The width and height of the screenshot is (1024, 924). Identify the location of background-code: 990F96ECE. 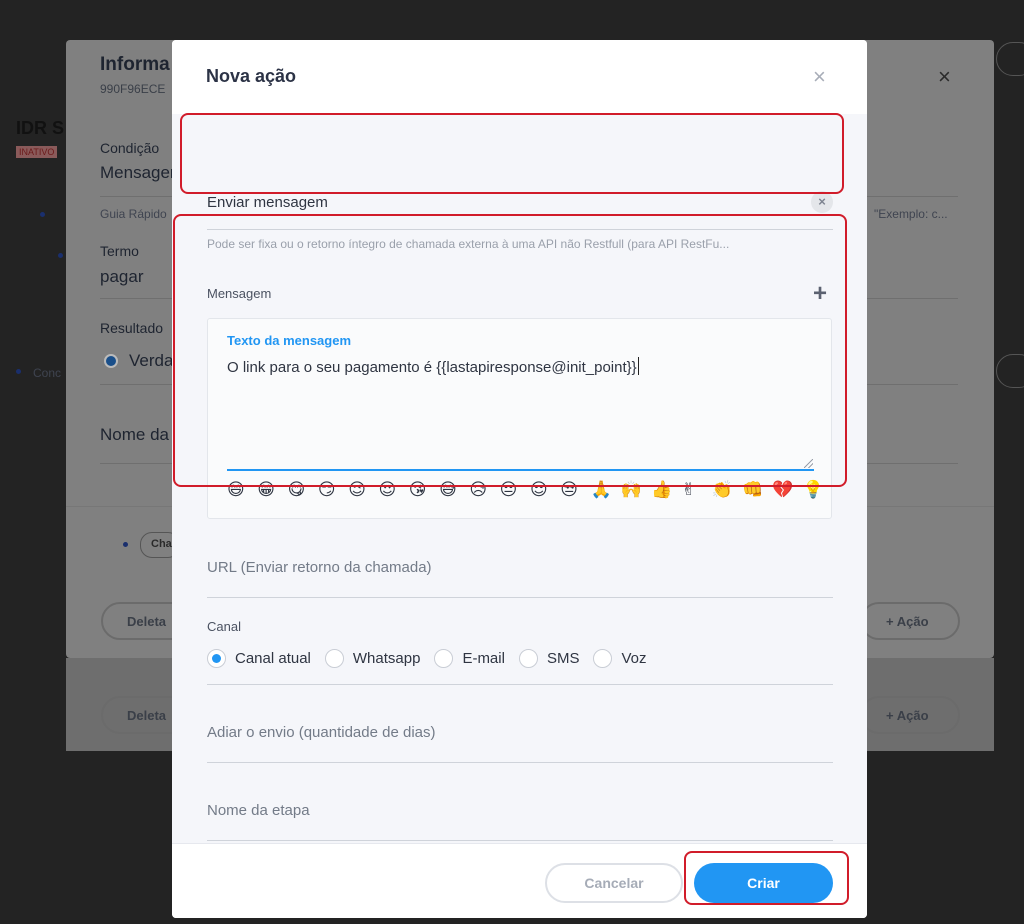
(133, 89).